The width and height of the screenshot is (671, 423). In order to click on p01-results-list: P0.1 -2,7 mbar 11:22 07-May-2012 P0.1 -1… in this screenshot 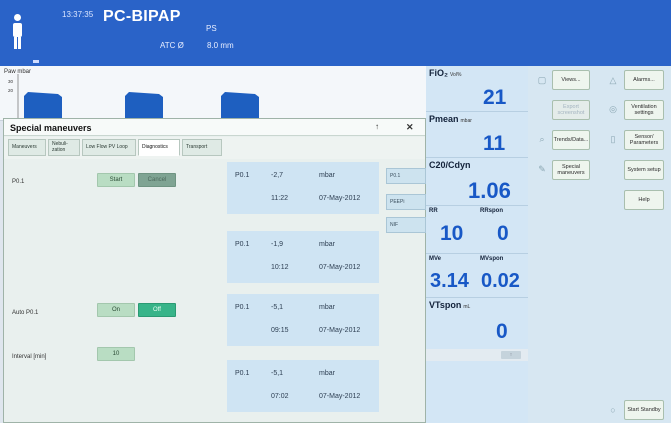, I will do `click(303, 292)`.